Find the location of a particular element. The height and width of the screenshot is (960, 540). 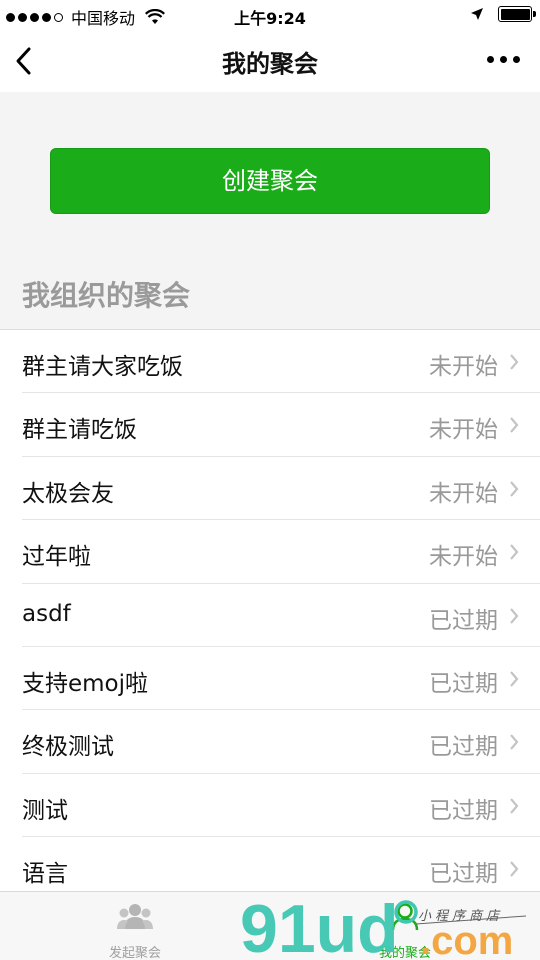

nav-bar: 我的聚会 is located at coordinates (270, 61).